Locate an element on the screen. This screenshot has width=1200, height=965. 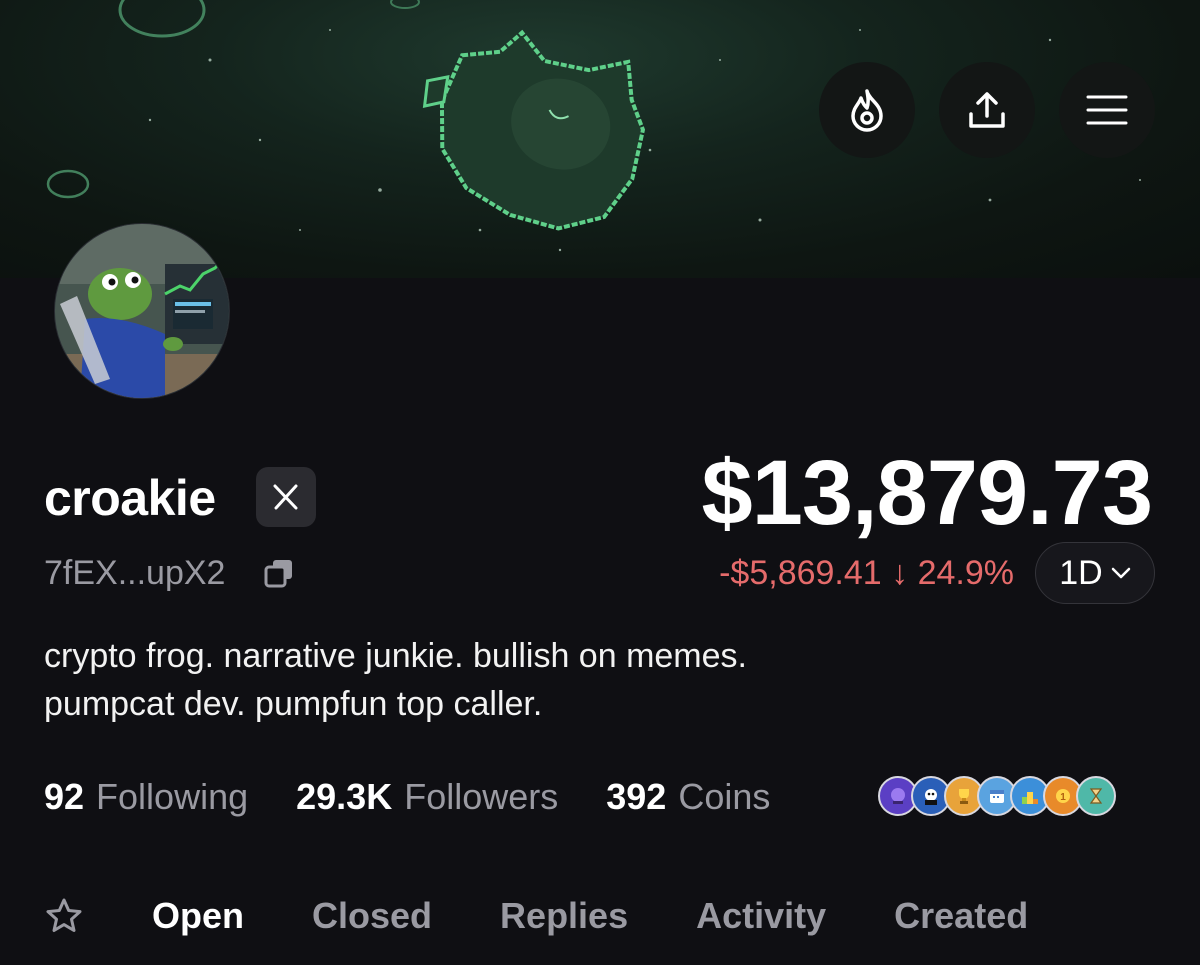
followers-label: Followers is located at coordinates (481, 796).